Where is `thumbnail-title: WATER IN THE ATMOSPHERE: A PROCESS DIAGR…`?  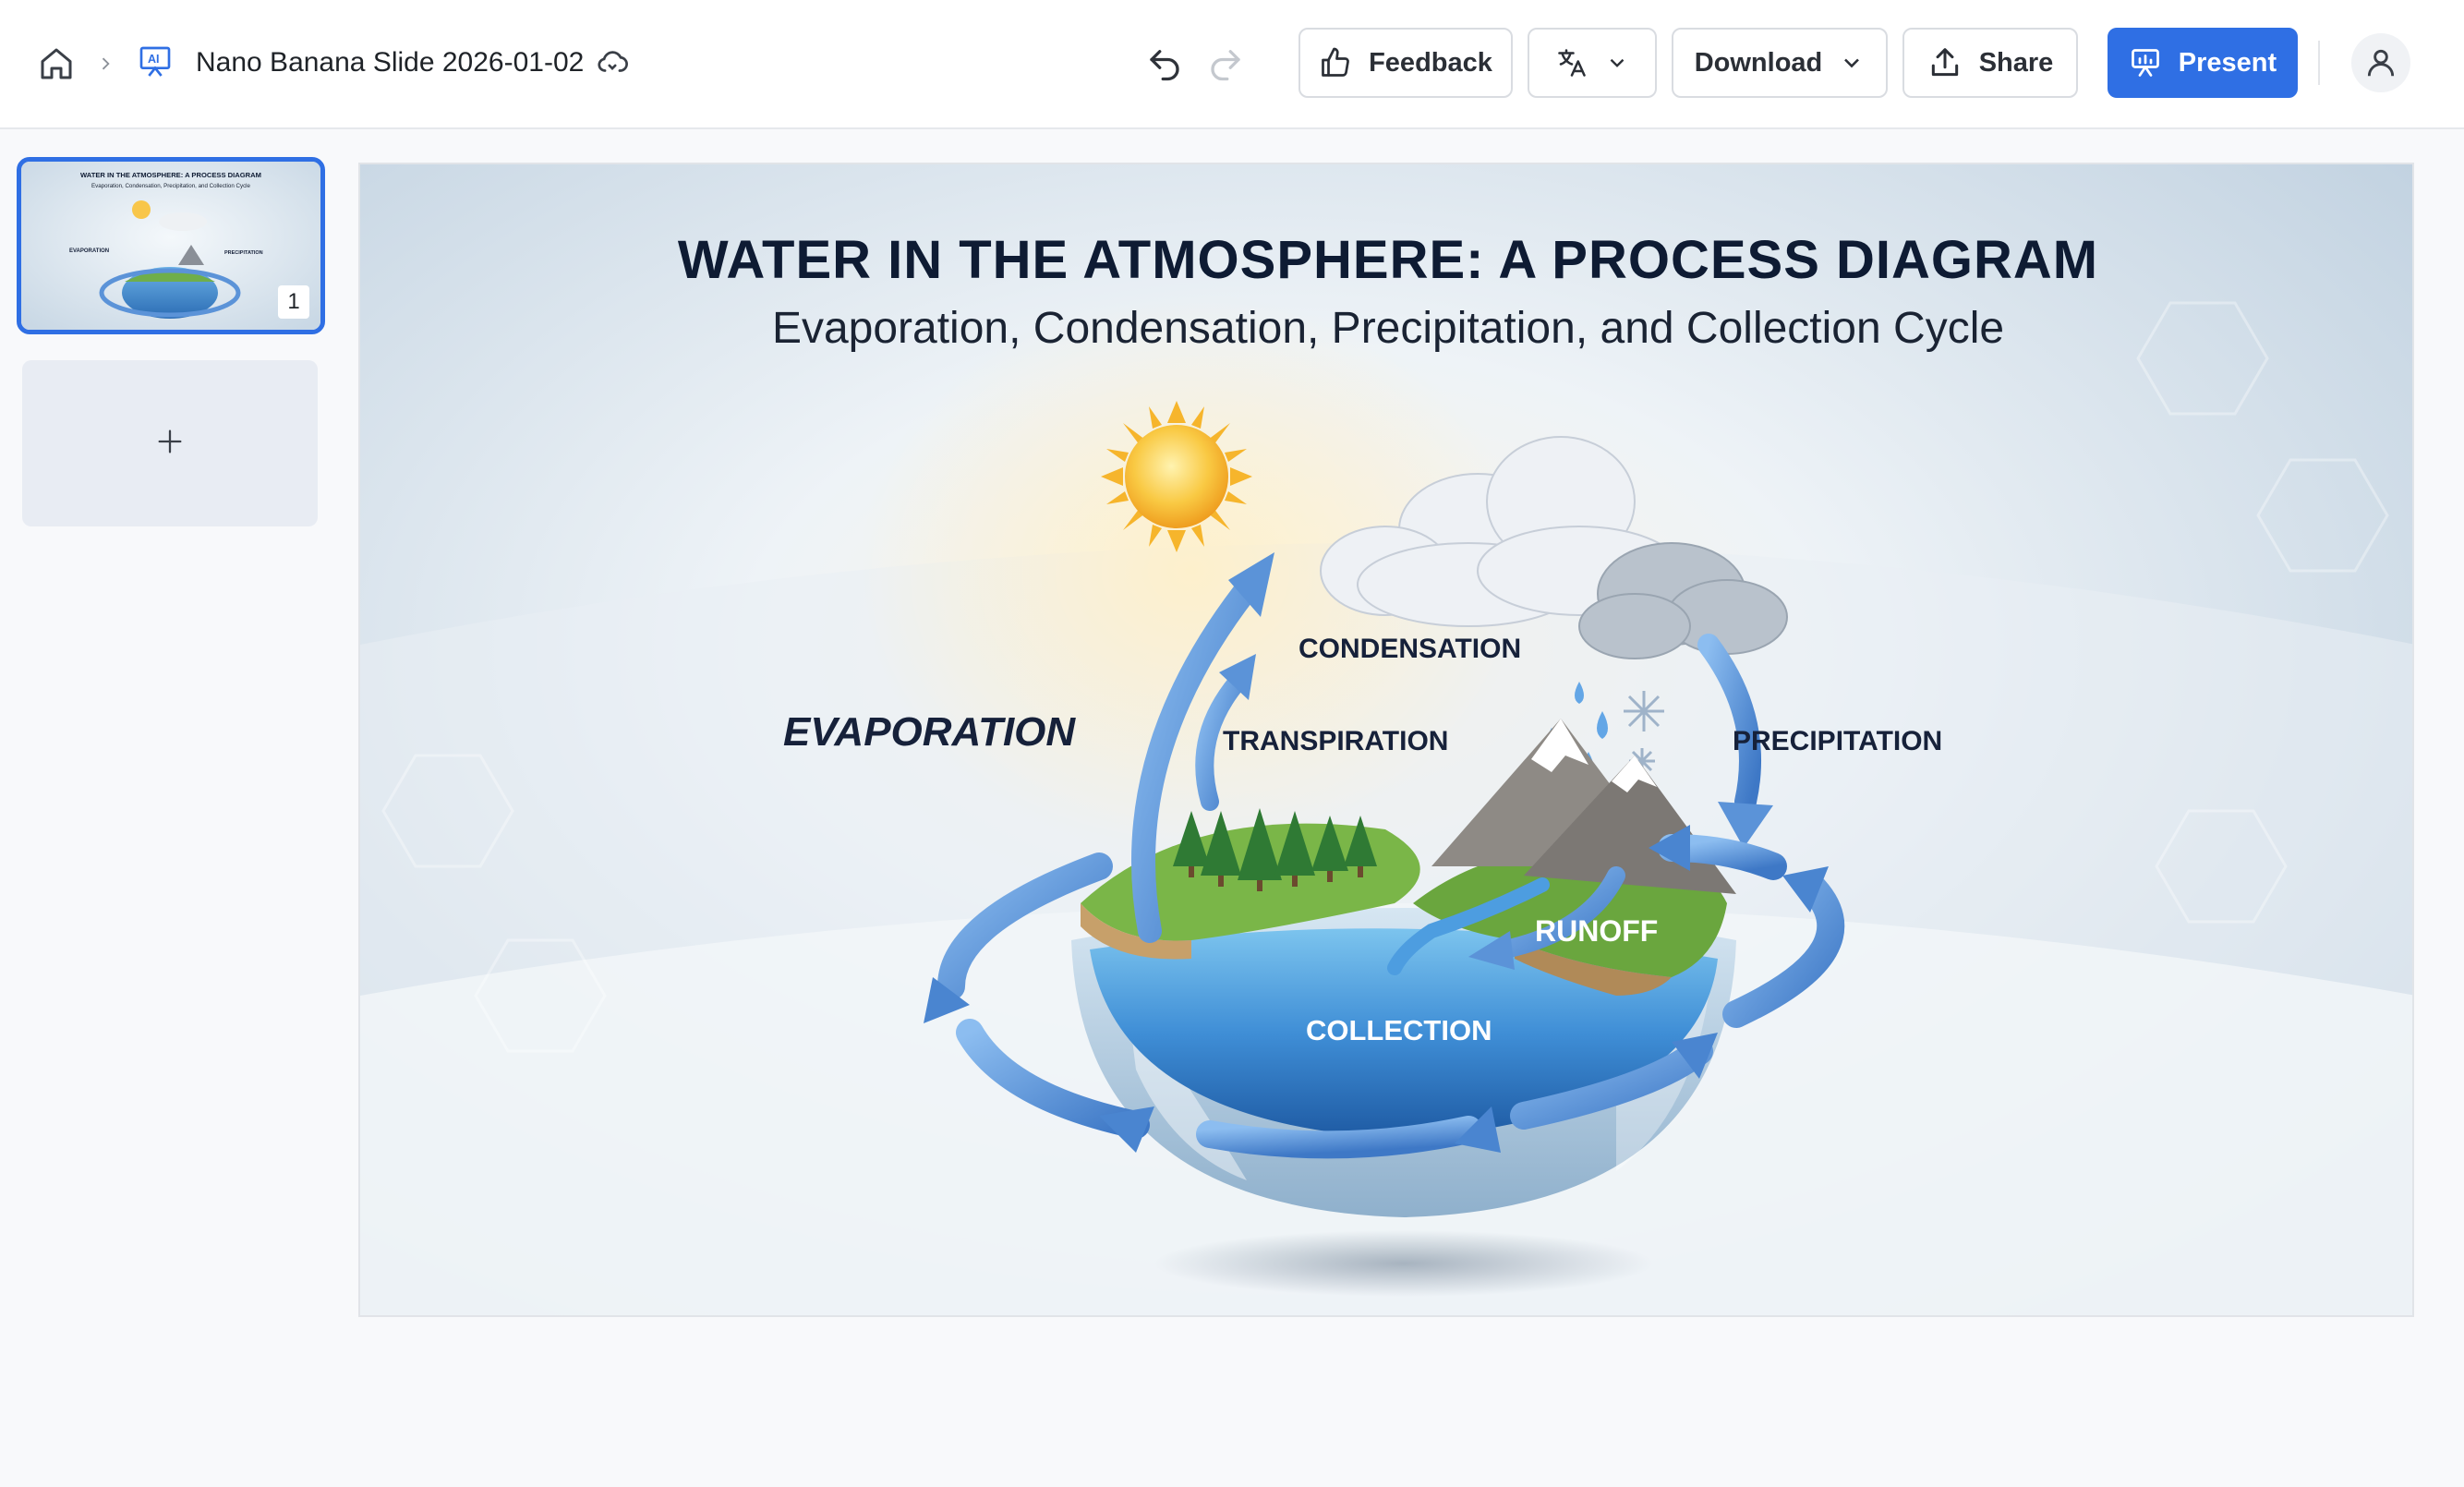 thumbnail-title: WATER IN THE ATMOSPHERE: A PROCESS DIAGR… is located at coordinates (171, 175).